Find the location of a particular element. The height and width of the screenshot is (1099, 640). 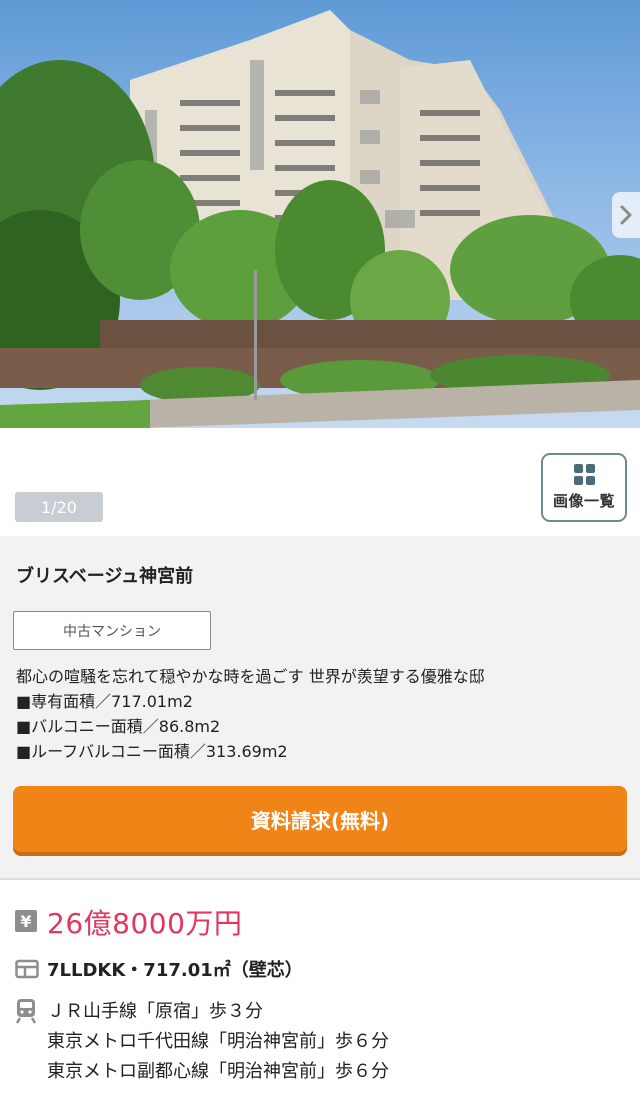

description-line: ■専有面積／717.01m2 is located at coordinates (104, 701).